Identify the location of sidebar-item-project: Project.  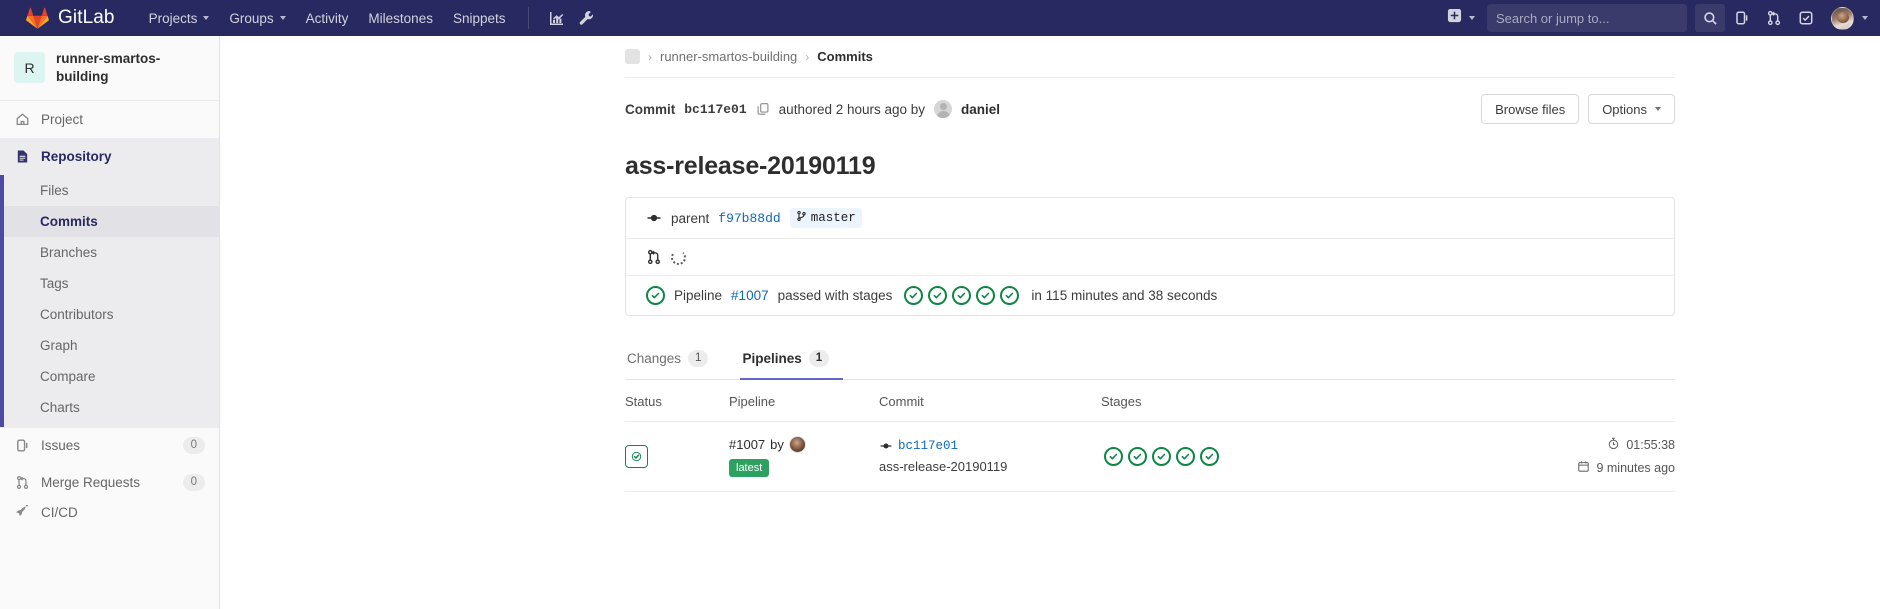
(109, 119).